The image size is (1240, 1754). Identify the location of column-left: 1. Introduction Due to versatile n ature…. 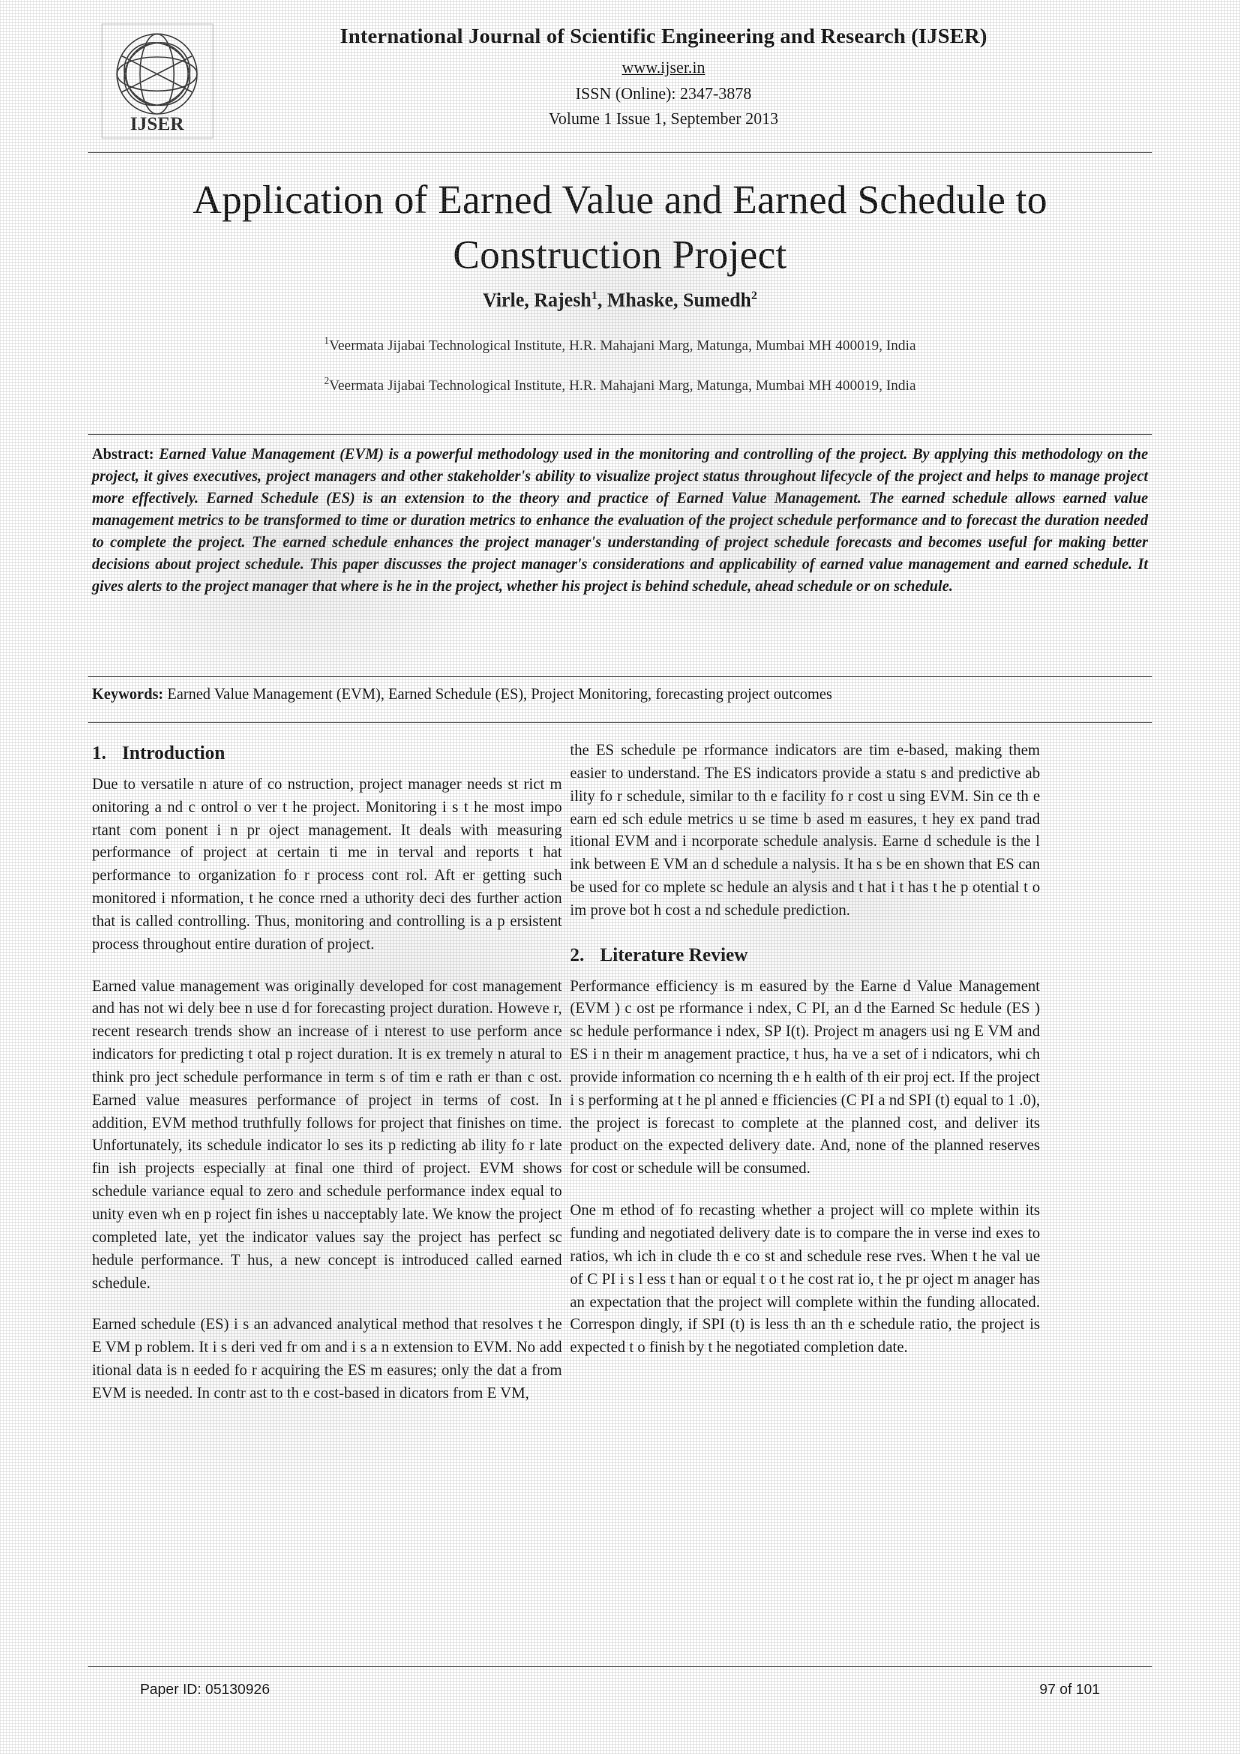
(327, 1082).